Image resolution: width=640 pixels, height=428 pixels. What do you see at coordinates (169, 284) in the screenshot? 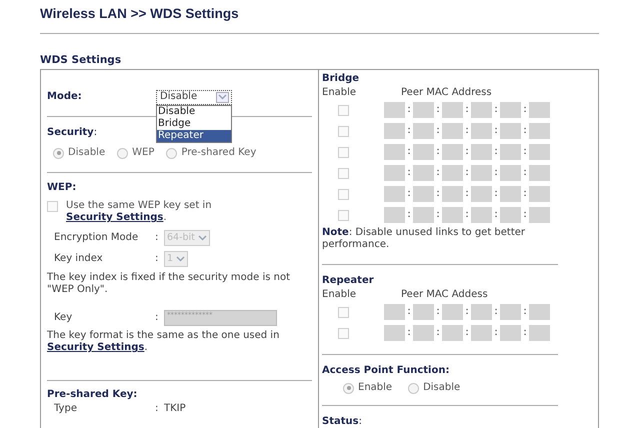
I see `key-index-note: The key index is fixed if the security mode is not "WEP Only".` at bounding box center [169, 284].